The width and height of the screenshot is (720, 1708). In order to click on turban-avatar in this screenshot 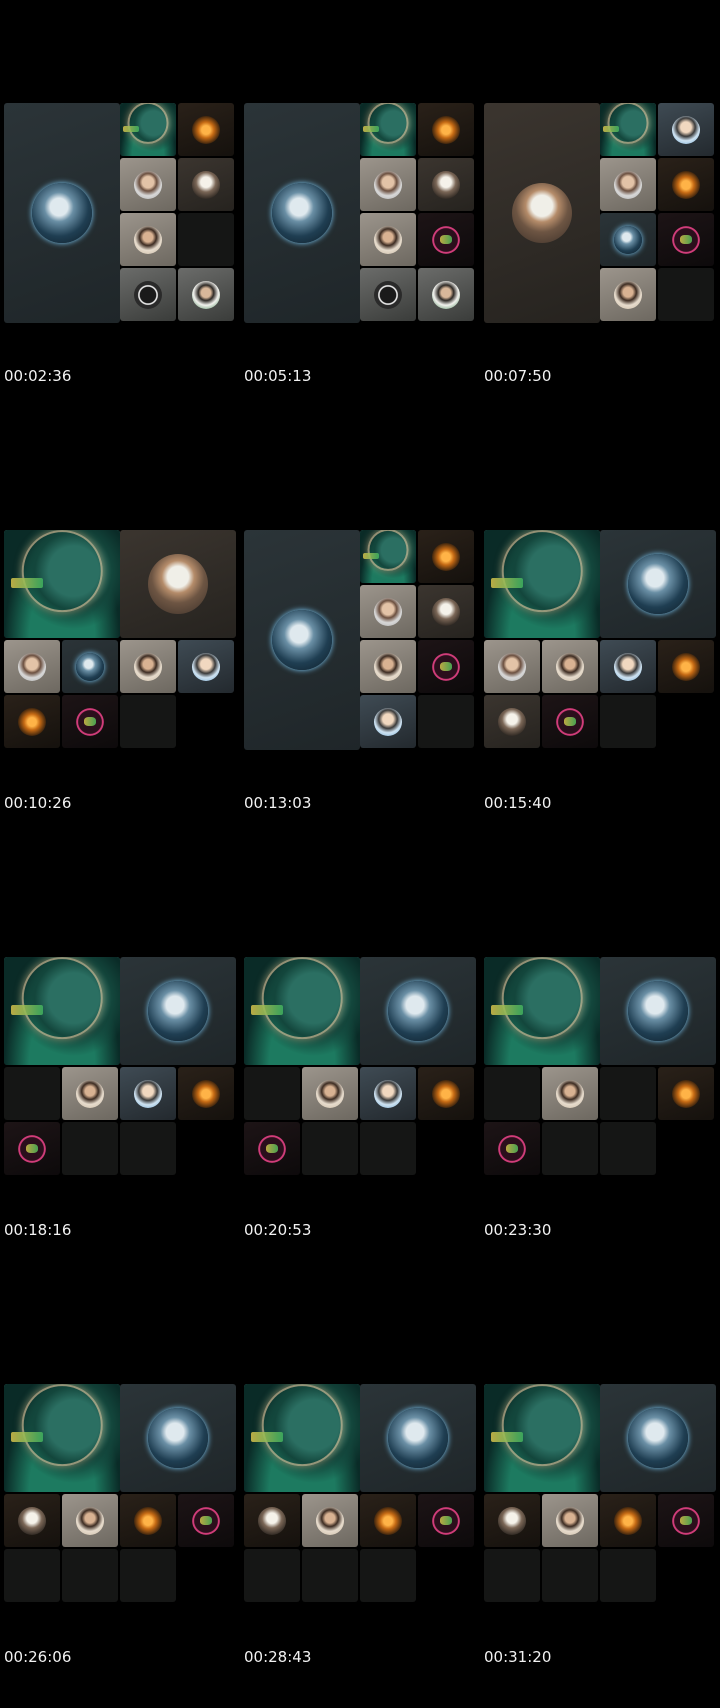, I will do `click(272, 1520)`.